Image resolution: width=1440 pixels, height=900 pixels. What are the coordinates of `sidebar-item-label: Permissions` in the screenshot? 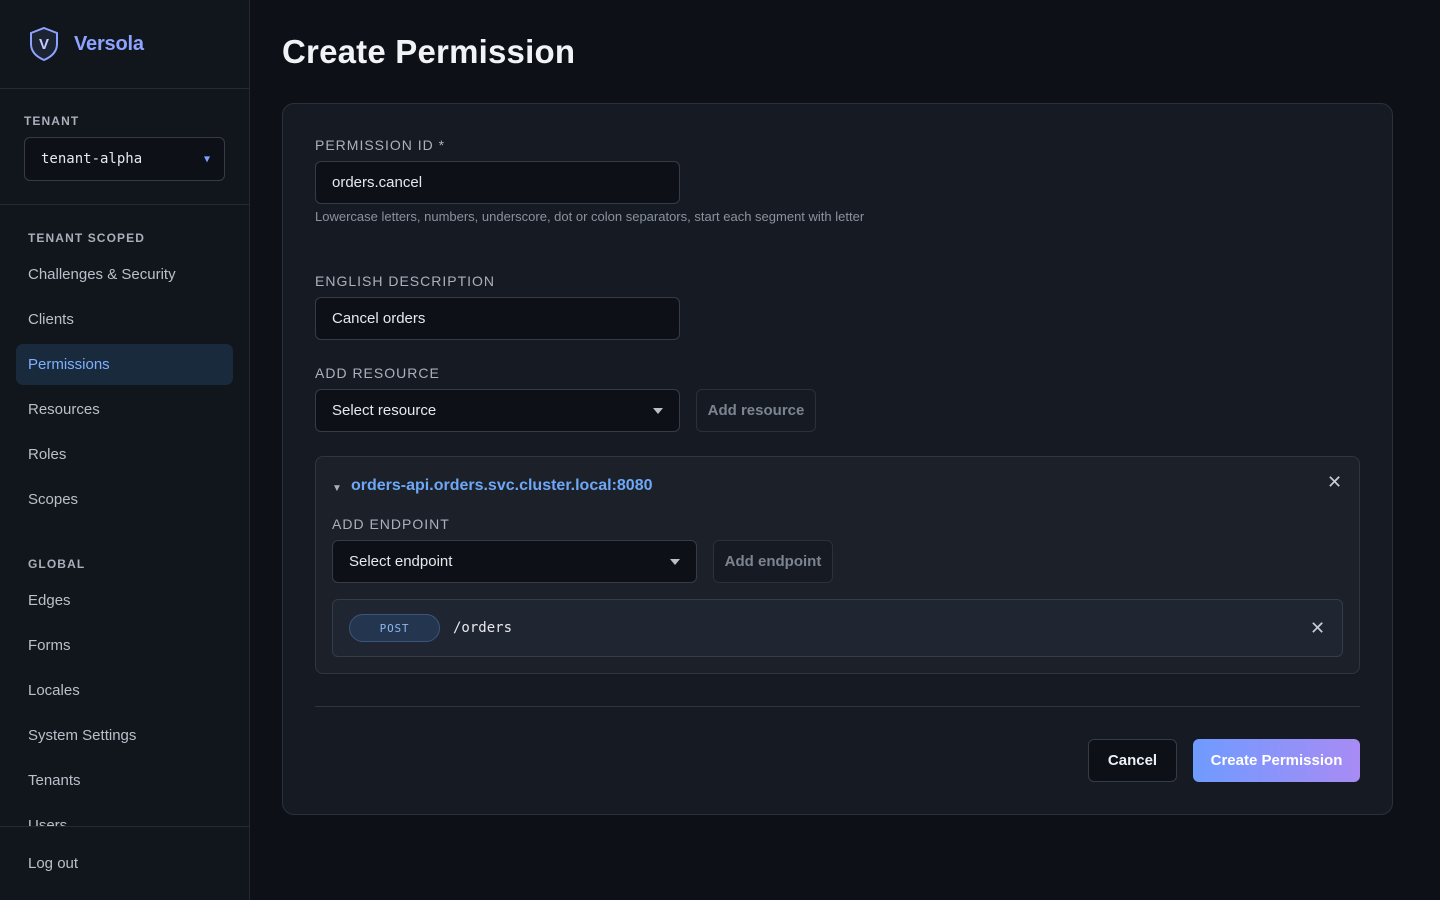 It's located at (69, 364).